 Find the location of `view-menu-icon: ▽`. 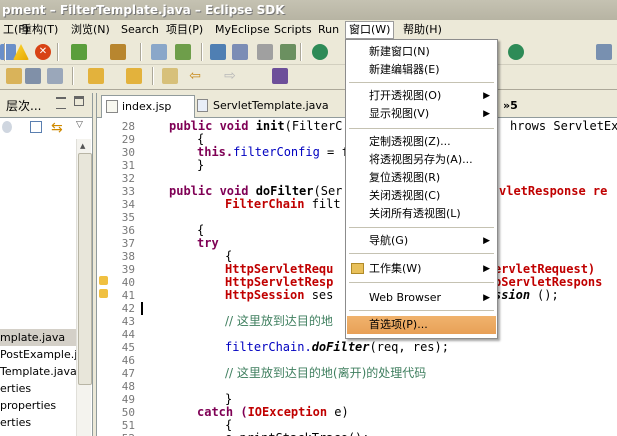

view-menu-icon: ▽ is located at coordinates (79, 125).